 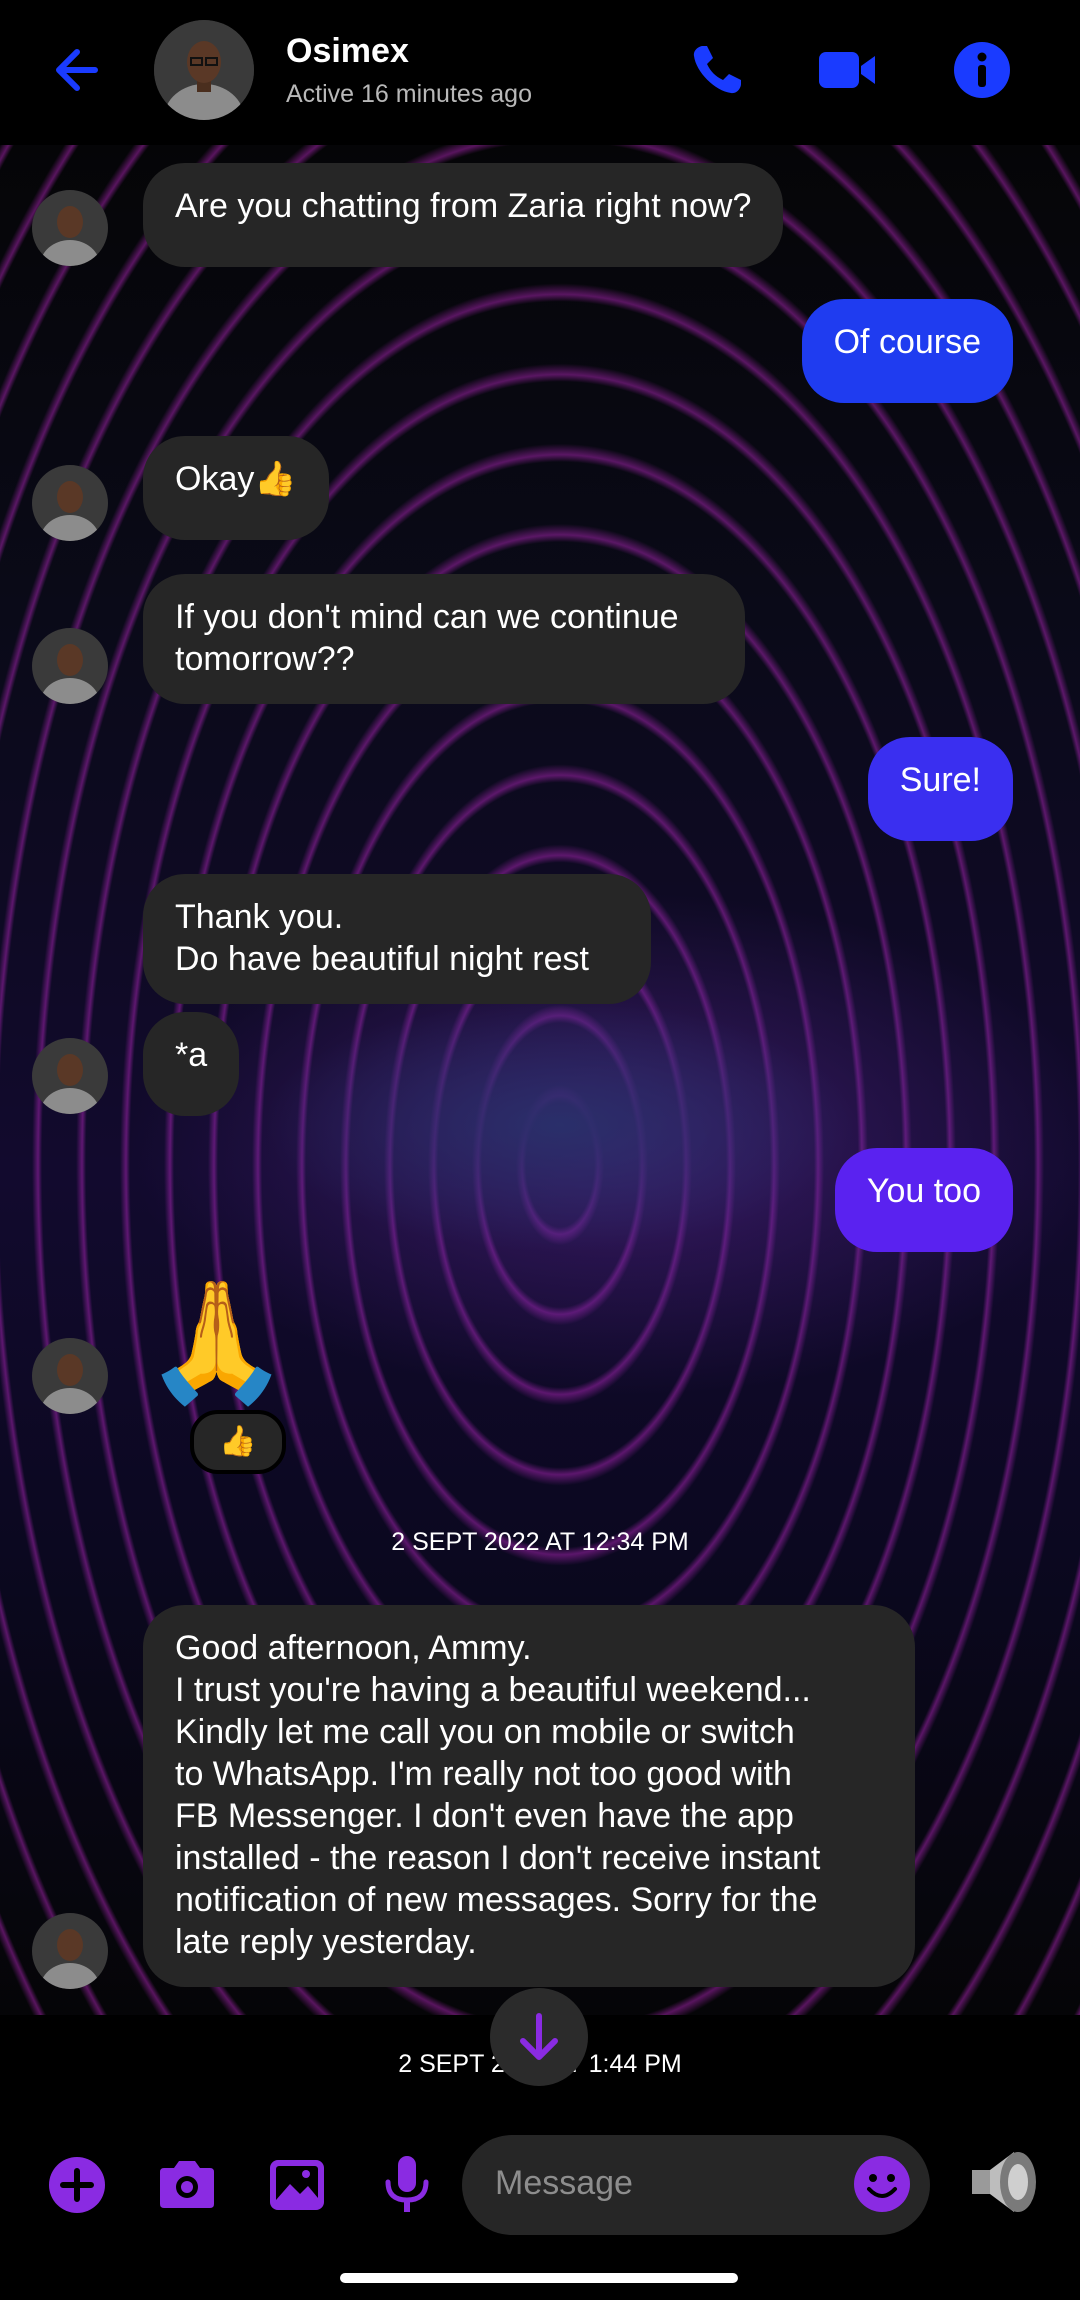 I want to click on contact-name: Osimex, so click(x=347, y=51).